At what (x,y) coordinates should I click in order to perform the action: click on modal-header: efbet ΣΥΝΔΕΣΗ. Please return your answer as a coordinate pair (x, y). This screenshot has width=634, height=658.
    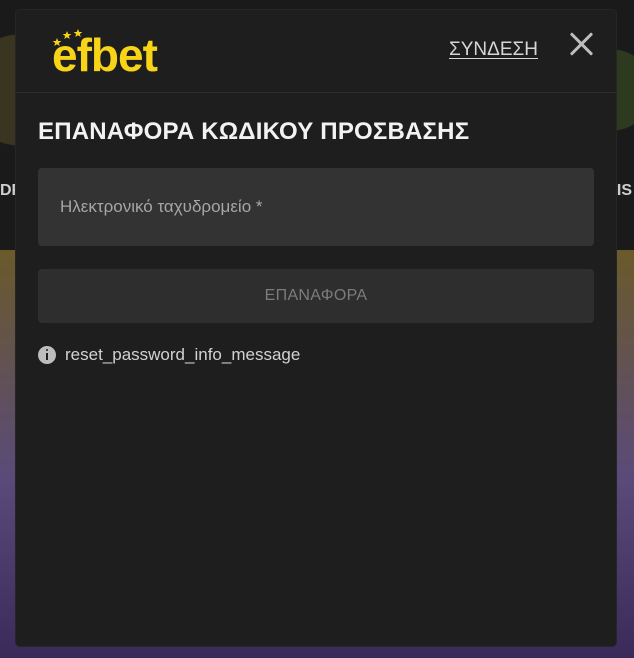
    Looking at the image, I should click on (316, 51).